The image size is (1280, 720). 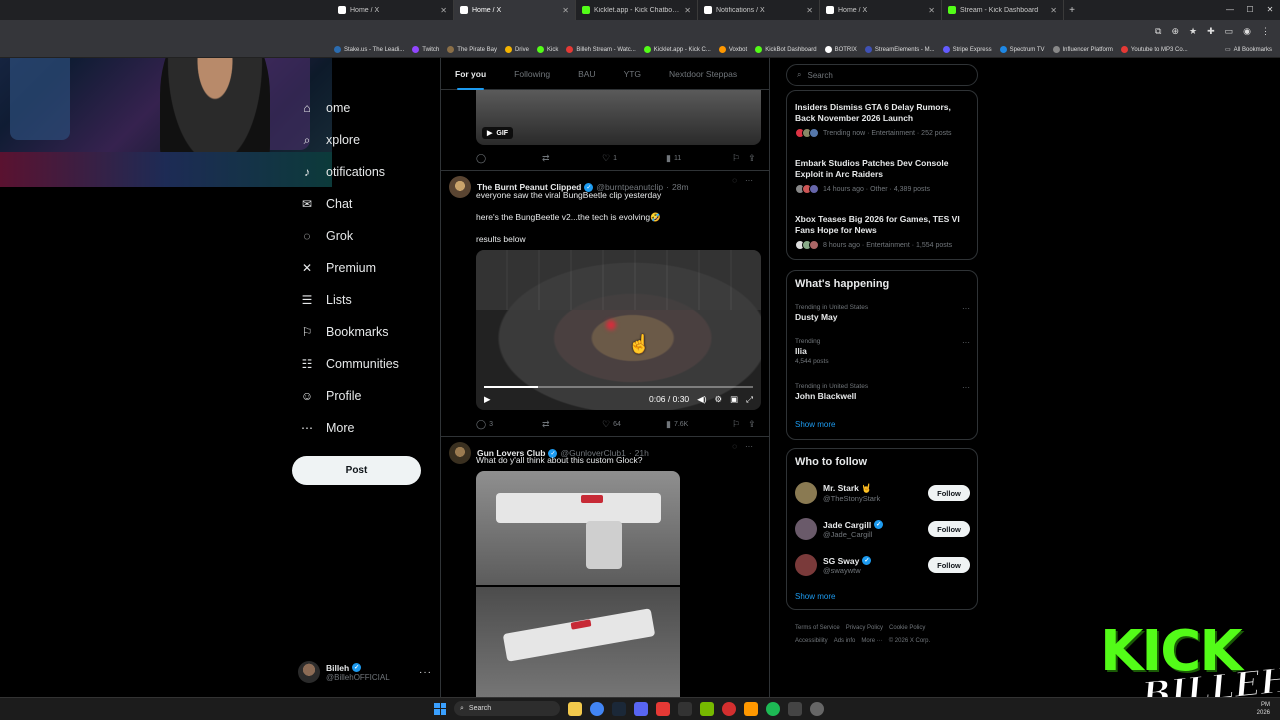 What do you see at coordinates (1193, 31) in the screenshot?
I see `star-icon: ★` at bounding box center [1193, 31].